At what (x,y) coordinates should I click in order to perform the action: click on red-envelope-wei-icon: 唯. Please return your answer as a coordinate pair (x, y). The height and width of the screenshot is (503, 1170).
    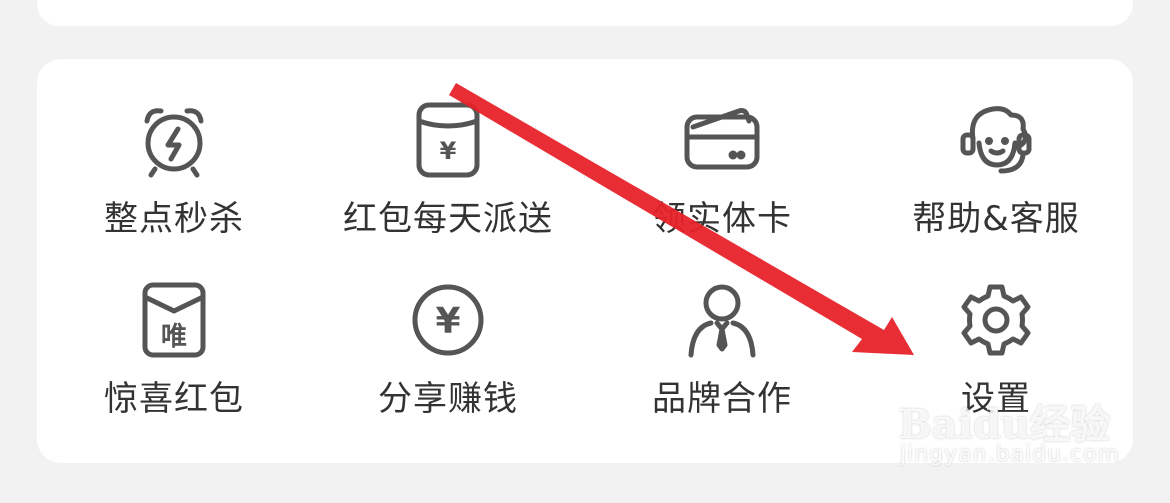
    Looking at the image, I should click on (174, 320).